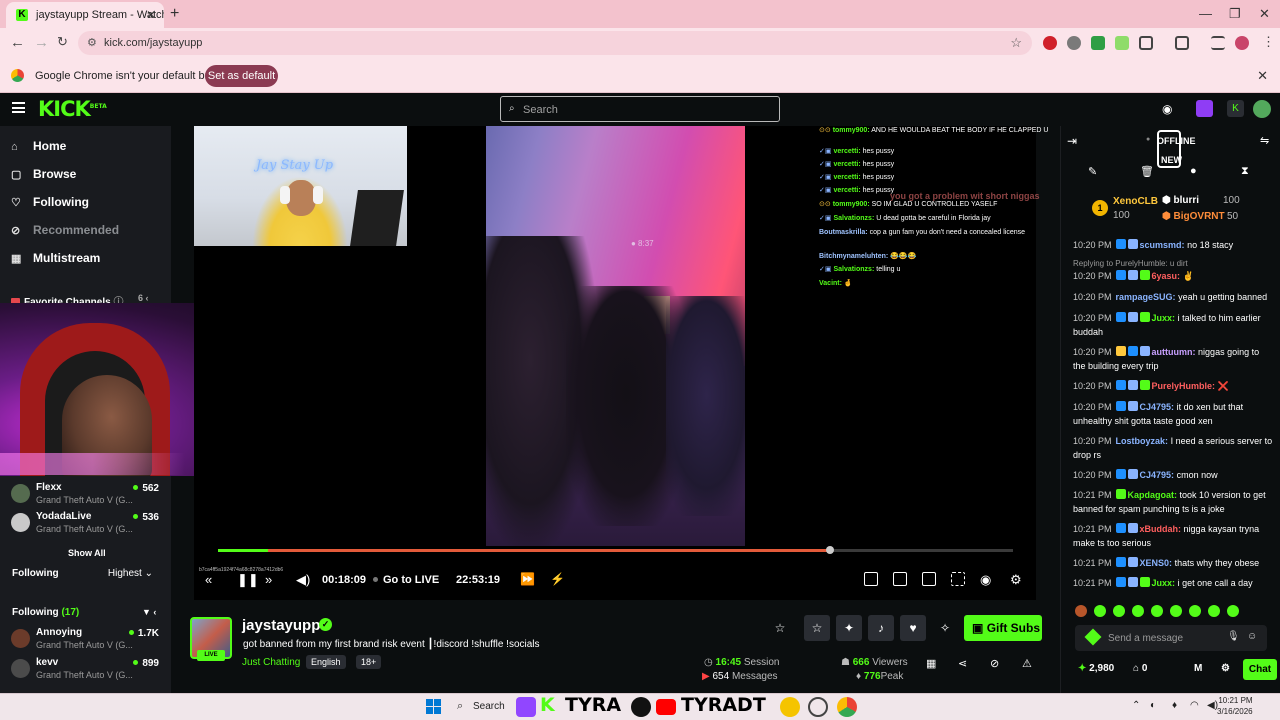 The image size is (1280, 720). What do you see at coordinates (65, 230) in the screenshot?
I see `sidebar-item-recommended: ⊘ Recommended` at bounding box center [65, 230].